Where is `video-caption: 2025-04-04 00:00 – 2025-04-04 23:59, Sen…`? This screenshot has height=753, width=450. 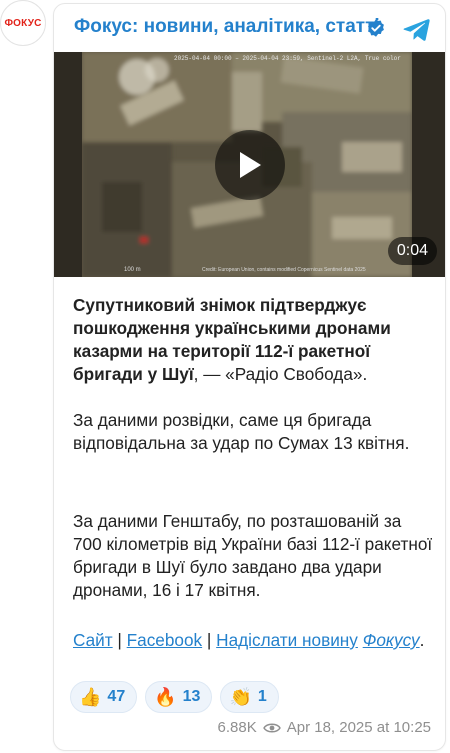 video-caption: 2025-04-04 00:00 – 2025-04-04 23:59, Sen… is located at coordinates (287, 58).